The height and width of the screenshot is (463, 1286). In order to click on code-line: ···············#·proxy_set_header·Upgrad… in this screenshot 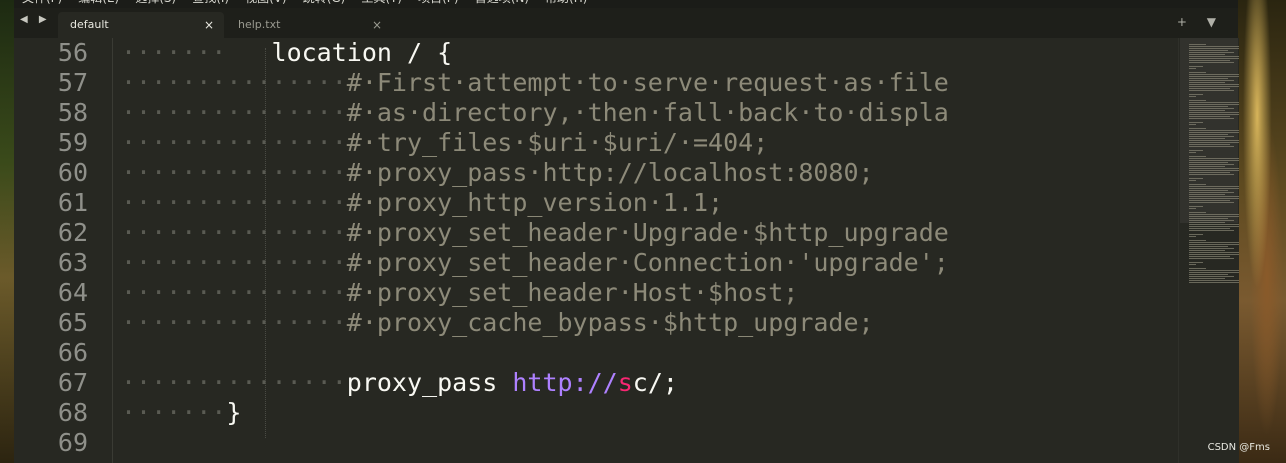, I will do `click(535, 233)`.